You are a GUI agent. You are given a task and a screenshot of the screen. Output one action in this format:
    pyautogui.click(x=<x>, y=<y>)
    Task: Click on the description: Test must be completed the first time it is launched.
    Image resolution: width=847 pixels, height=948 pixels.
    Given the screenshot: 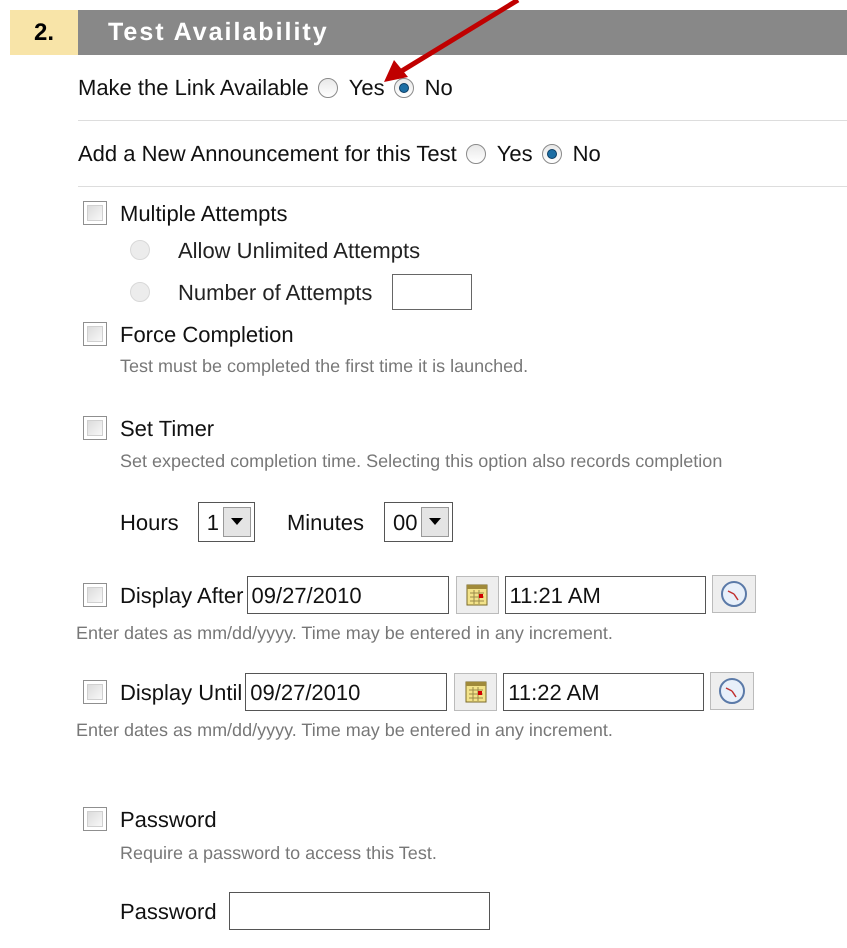 What is the action you would take?
    pyautogui.click(x=325, y=366)
    